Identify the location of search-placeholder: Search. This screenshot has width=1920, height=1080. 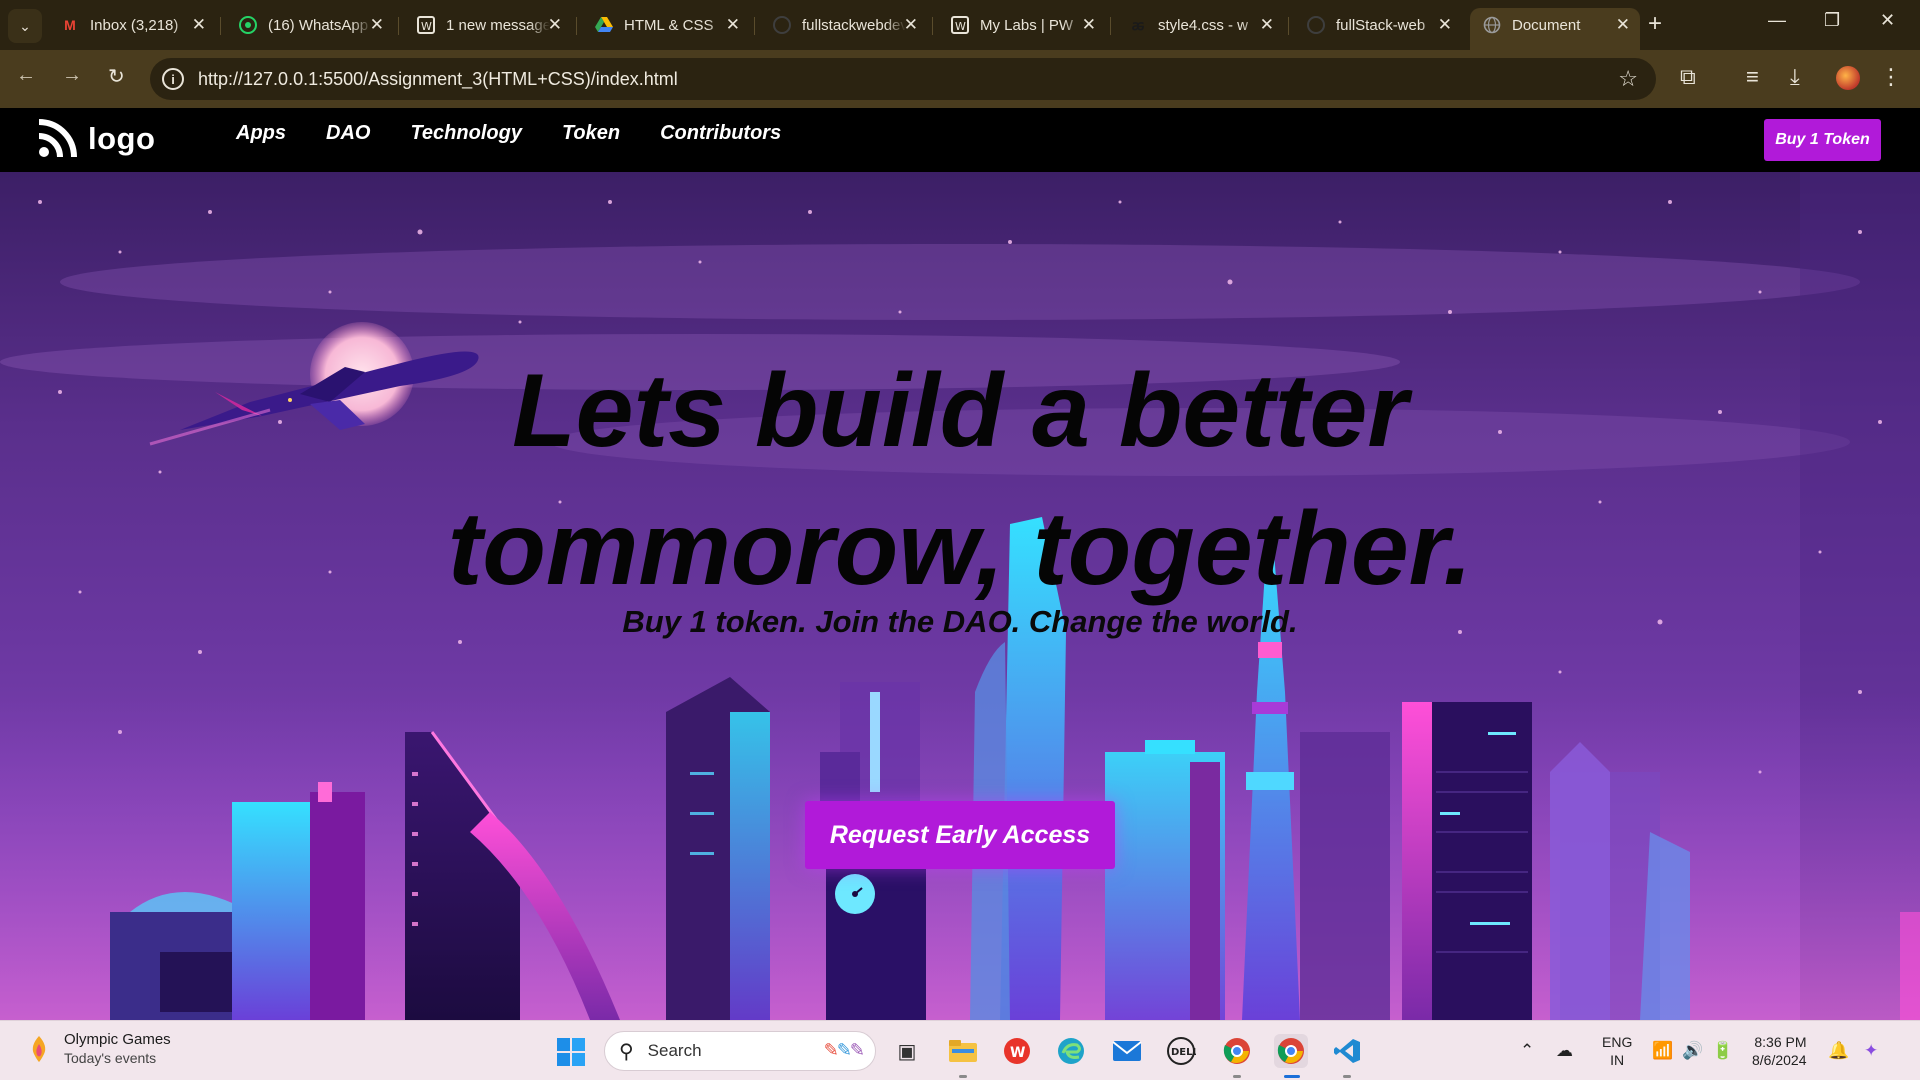
(674, 1050).